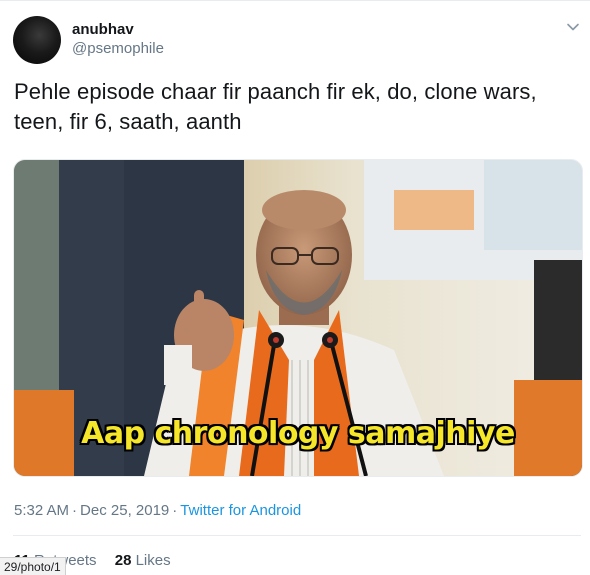 This screenshot has height=575, width=590. I want to click on tweet-time: 5:32 AM, so click(41, 510).